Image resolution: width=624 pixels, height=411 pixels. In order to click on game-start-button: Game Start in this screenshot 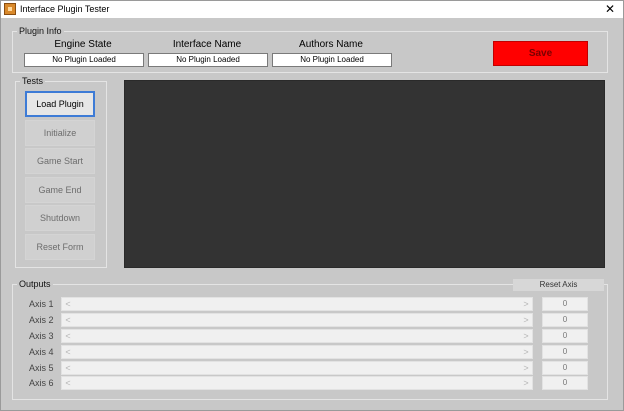, I will do `click(60, 161)`.